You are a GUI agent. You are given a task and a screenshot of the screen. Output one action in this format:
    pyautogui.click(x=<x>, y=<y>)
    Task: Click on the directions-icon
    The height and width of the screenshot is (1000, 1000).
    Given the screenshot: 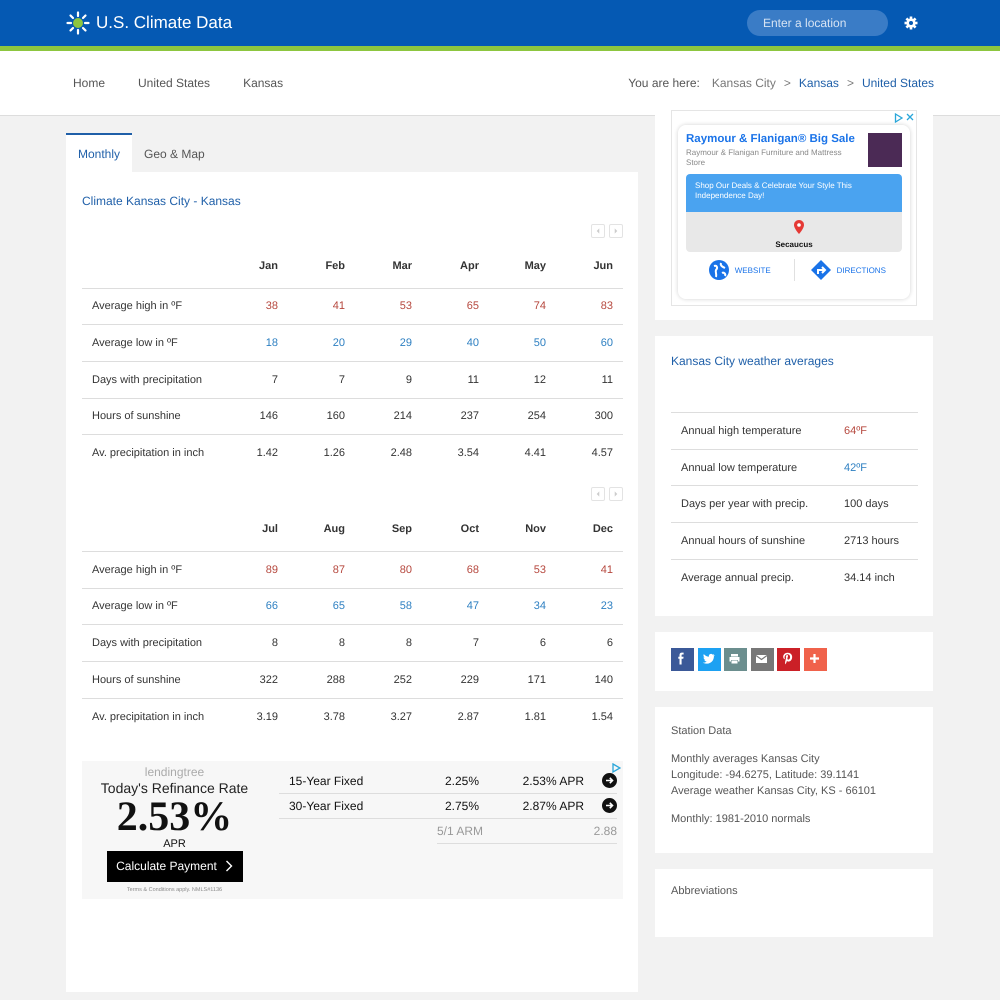 What is the action you would take?
    pyautogui.click(x=820, y=270)
    